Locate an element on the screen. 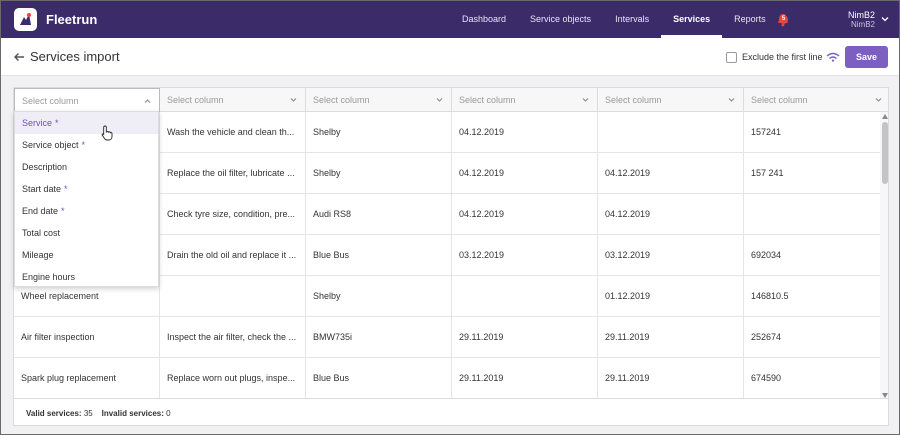 This screenshot has width=900, height=435. dropdown-option-label: Start date is located at coordinates (42, 189).